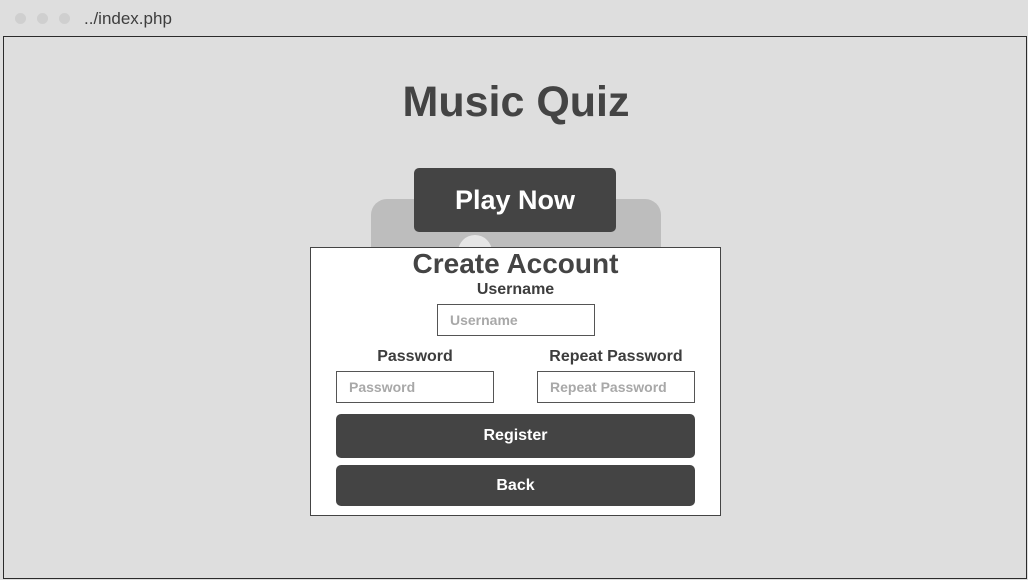 This screenshot has height=580, width=1028. What do you see at coordinates (128, 19) in the screenshot?
I see `address-url: ../index.php` at bounding box center [128, 19].